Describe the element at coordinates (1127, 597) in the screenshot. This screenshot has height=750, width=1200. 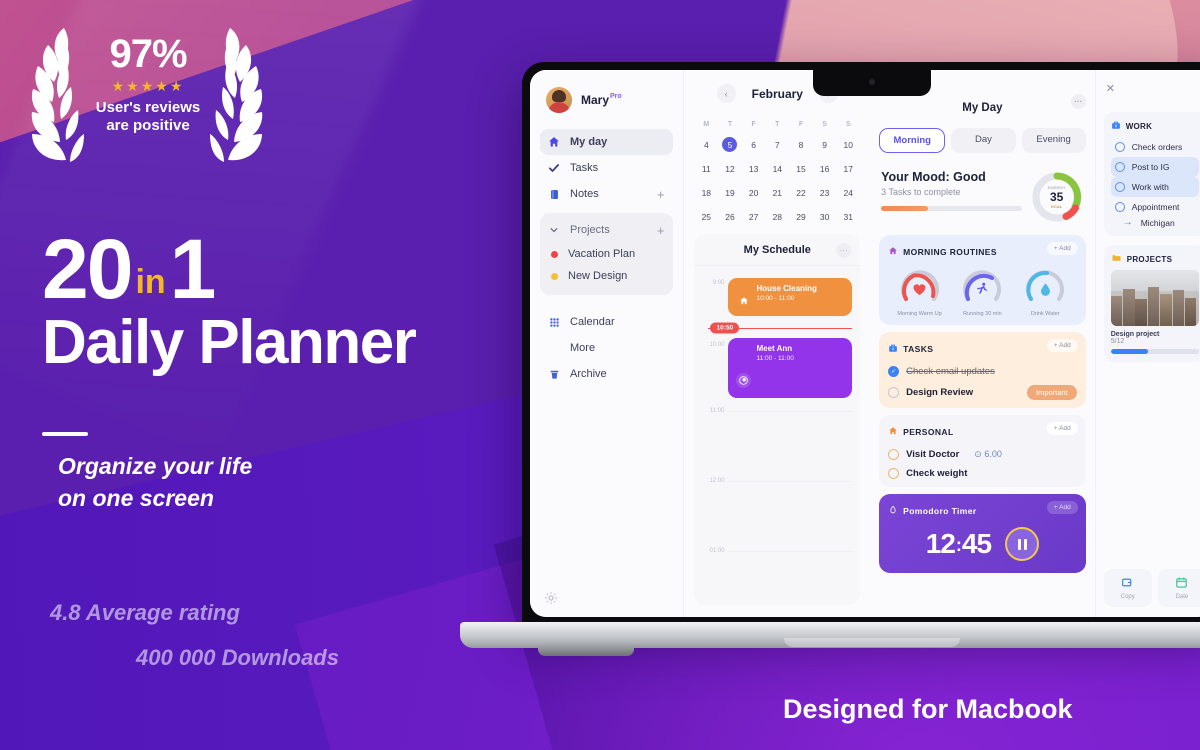
I see `tool-label: Copy` at that location.